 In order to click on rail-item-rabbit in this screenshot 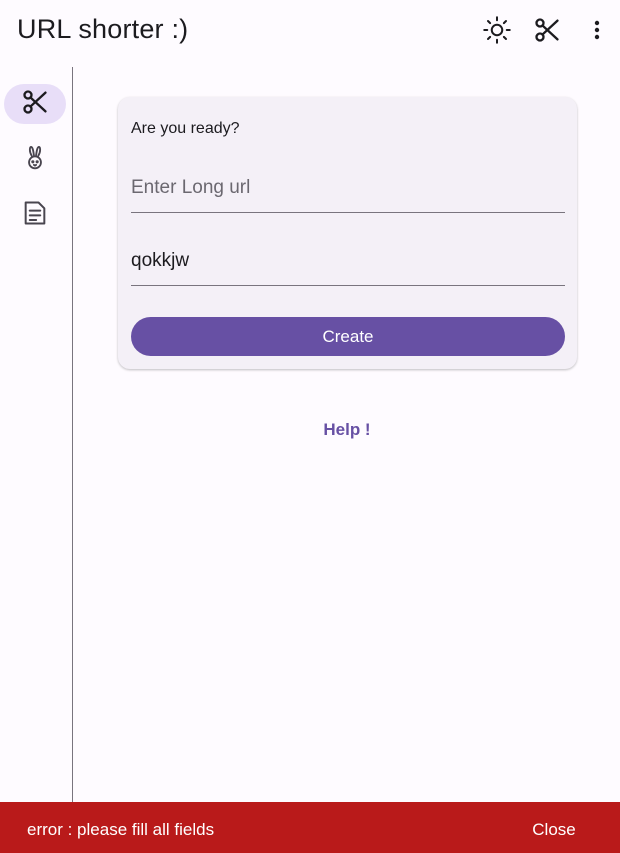, I will do `click(35, 160)`.